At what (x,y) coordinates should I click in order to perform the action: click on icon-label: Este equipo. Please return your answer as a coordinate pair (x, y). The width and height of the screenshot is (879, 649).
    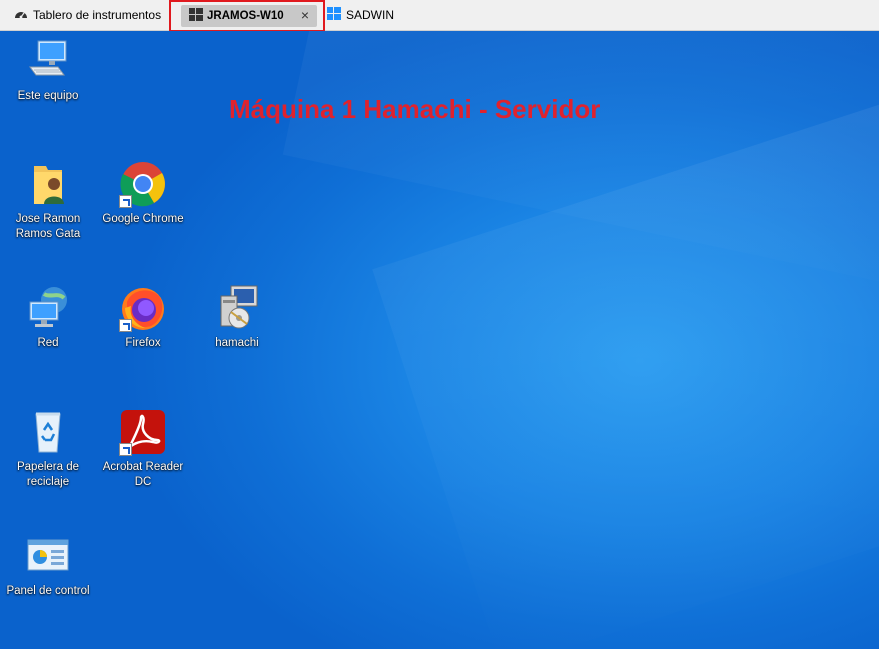
    Looking at the image, I should click on (48, 96).